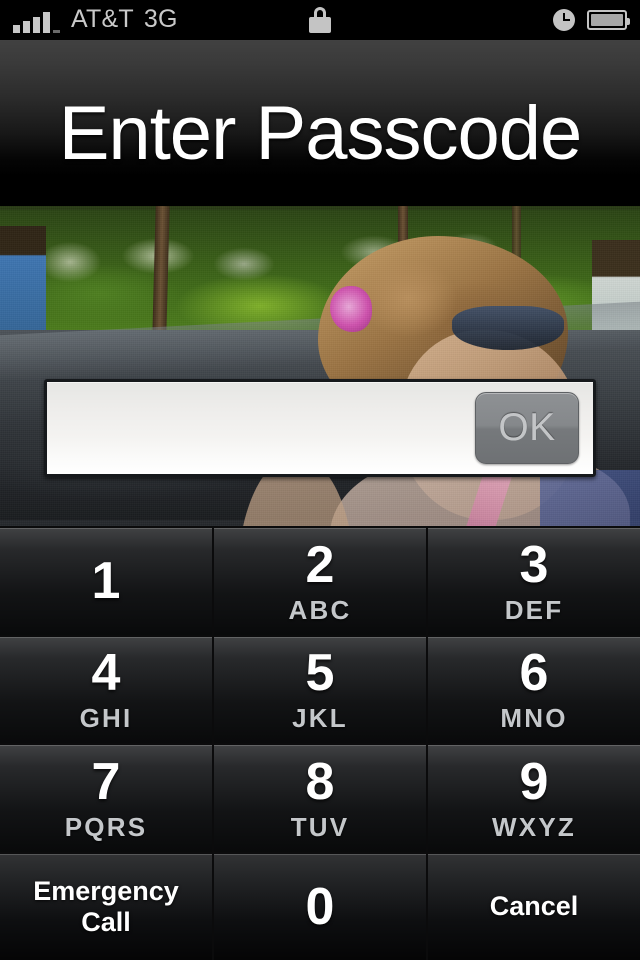 The height and width of the screenshot is (960, 640). I want to click on key-number: 9, so click(534, 781).